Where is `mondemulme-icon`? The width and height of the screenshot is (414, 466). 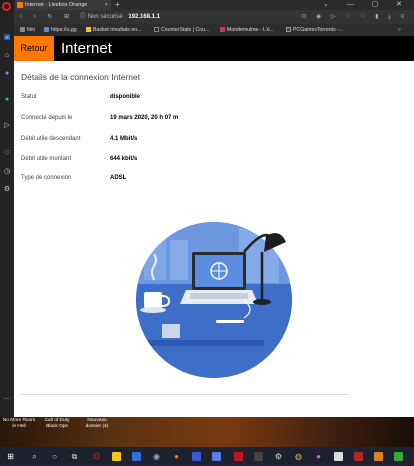 mondemulme-icon is located at coordinates (222, 29).